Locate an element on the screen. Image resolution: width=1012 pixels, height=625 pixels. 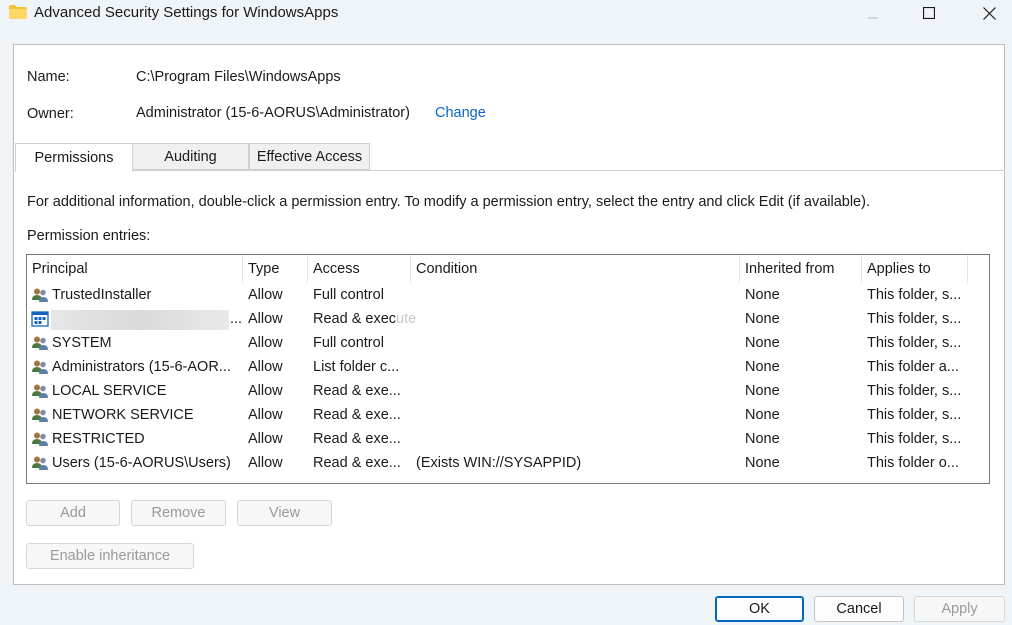
permission-entries-label: Permission entries: is located at coordinates (89, 236).